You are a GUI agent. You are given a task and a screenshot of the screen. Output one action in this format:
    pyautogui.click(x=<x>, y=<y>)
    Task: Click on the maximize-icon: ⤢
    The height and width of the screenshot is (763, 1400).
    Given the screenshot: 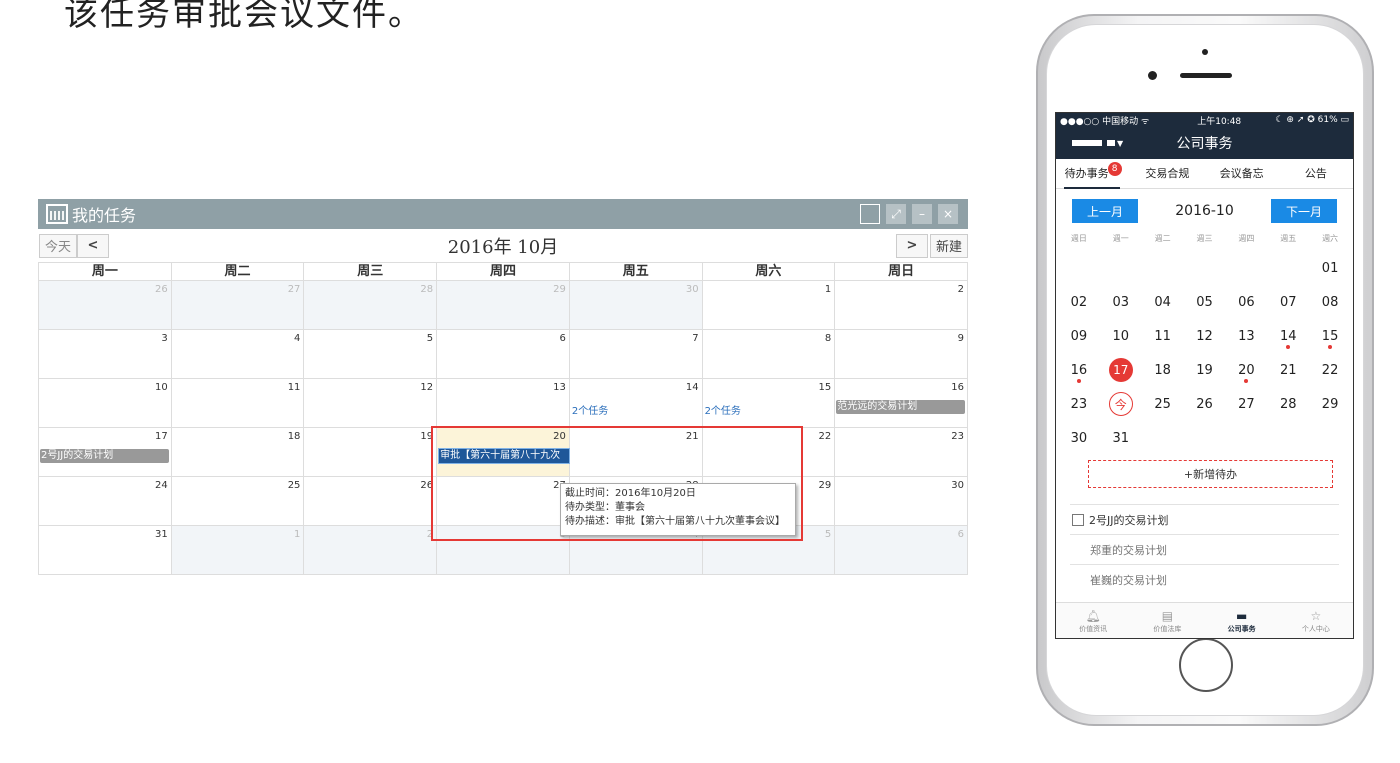 What is the action you would take?
    pyautogui.click(x=896, y=214)
    